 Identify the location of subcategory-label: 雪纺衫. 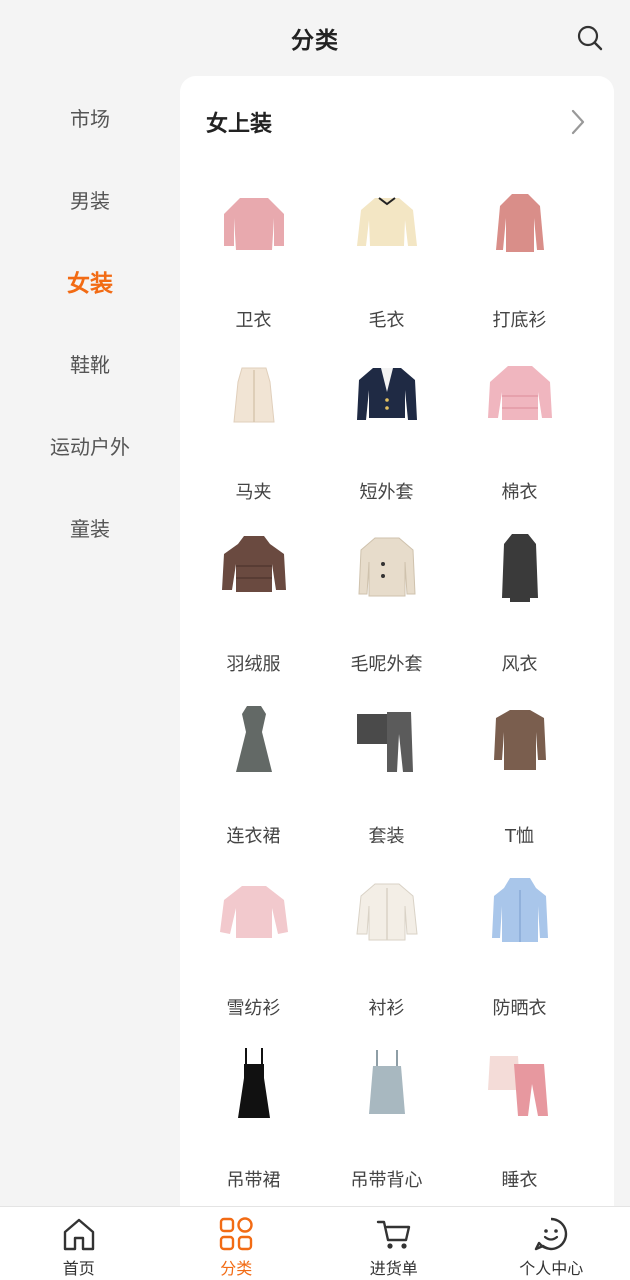
(253, 1008).